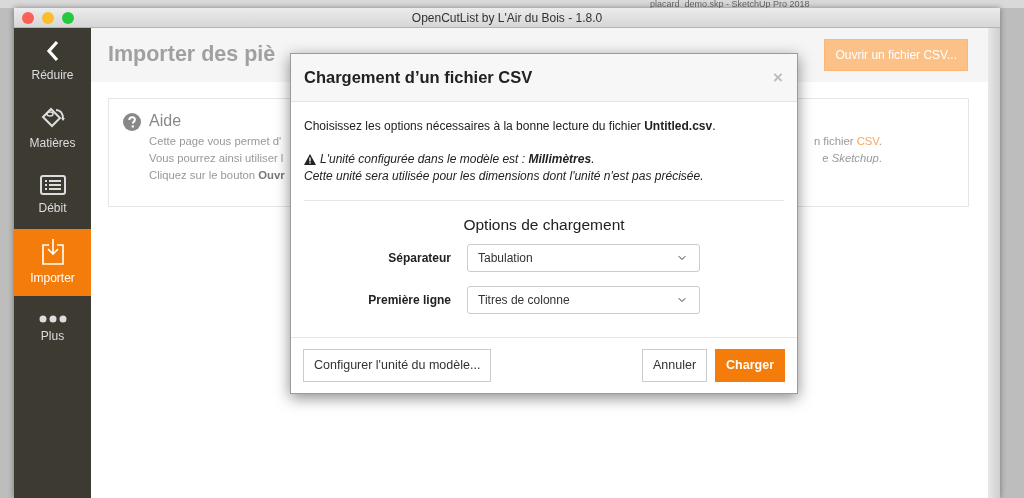  I want to click on sidebar-item: Débit, so click(52, 195).